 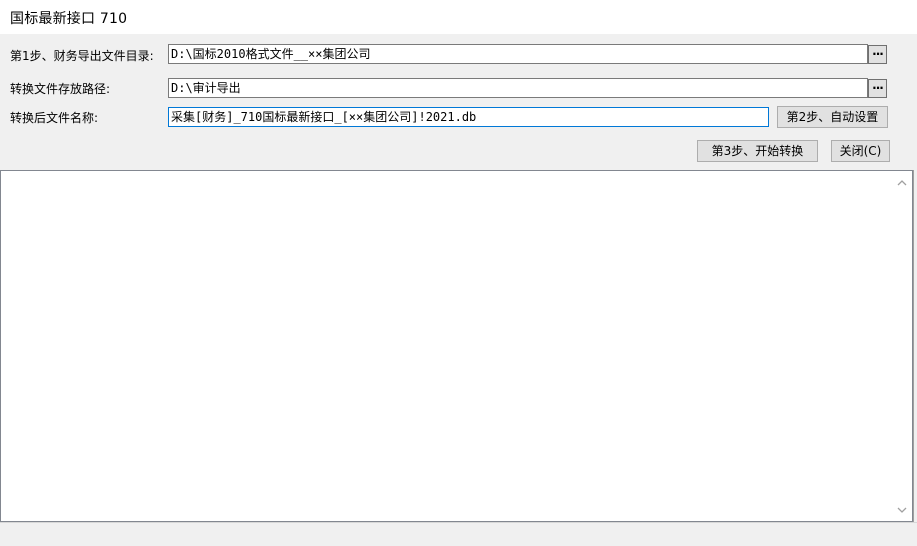 I want to click on close-button: 关闭(C), so click(x=860, y=151).